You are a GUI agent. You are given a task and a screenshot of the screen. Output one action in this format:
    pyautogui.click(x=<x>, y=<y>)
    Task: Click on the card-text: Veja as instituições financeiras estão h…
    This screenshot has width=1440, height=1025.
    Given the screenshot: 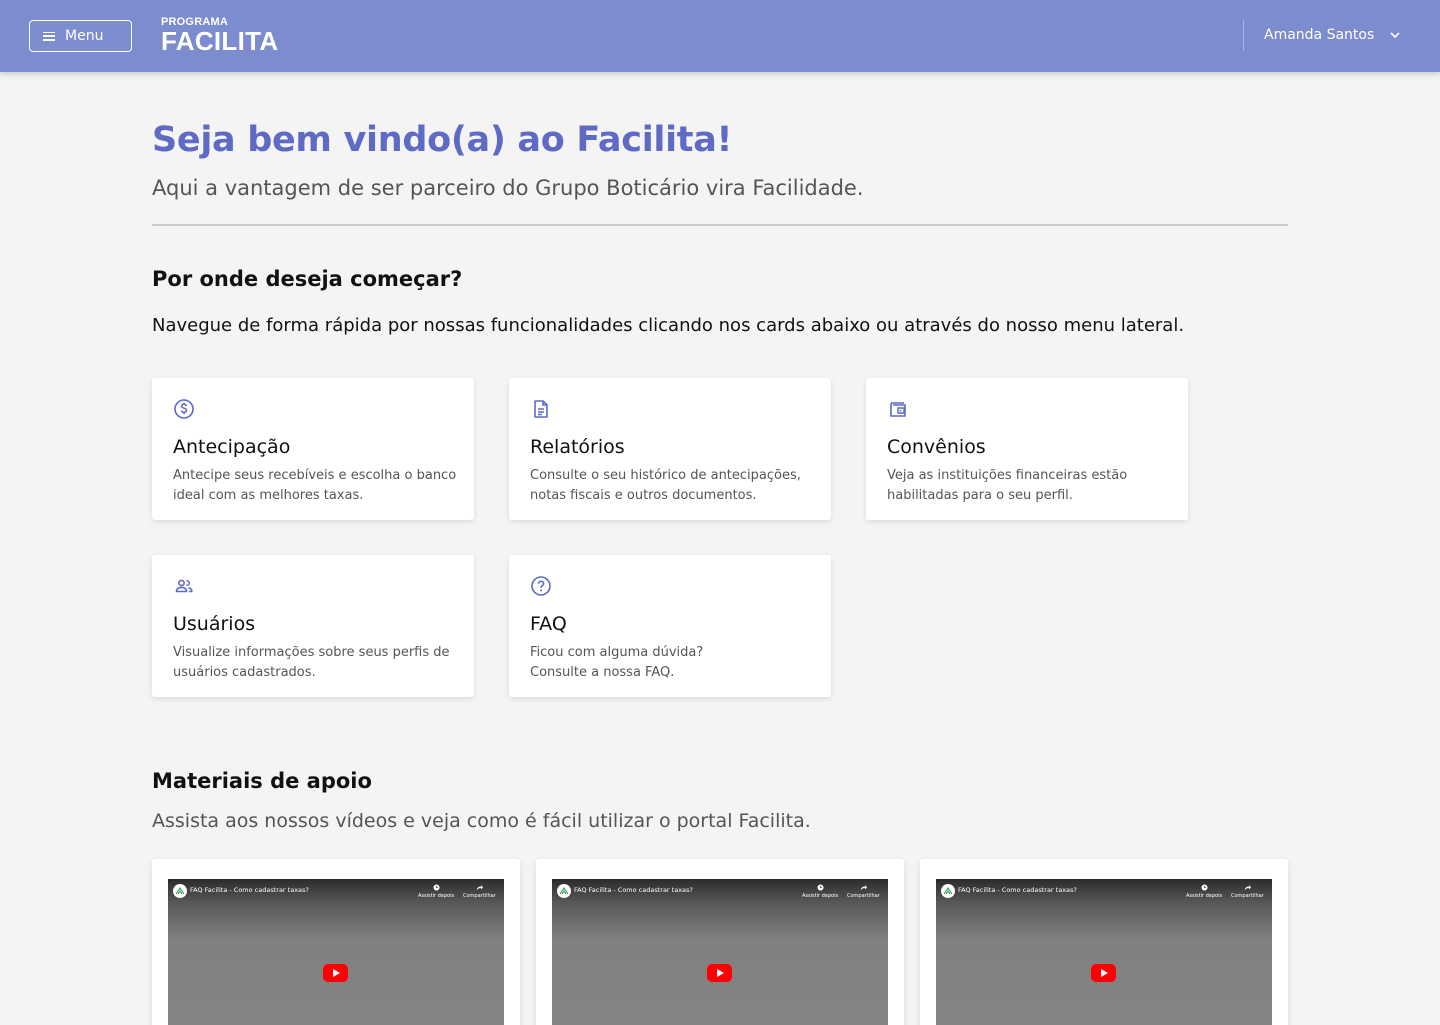 What is the action you would take?
    pyautogui.click(x=1007, y=485)
    